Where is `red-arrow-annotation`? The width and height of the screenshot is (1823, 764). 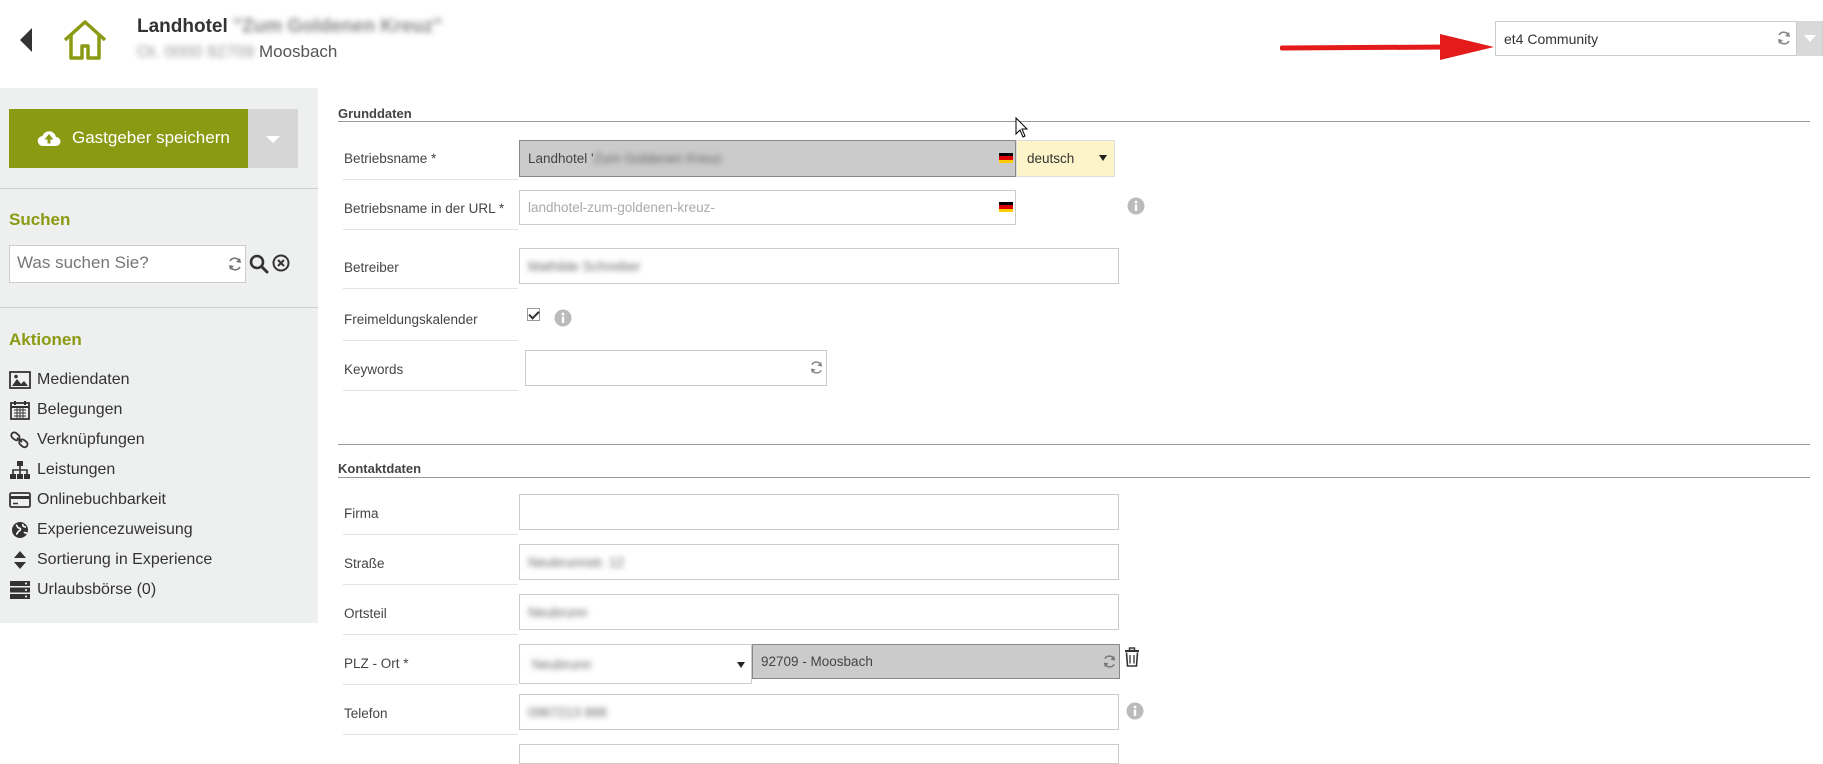 red-arrow-annotation is located at coordinates (1387, 47).